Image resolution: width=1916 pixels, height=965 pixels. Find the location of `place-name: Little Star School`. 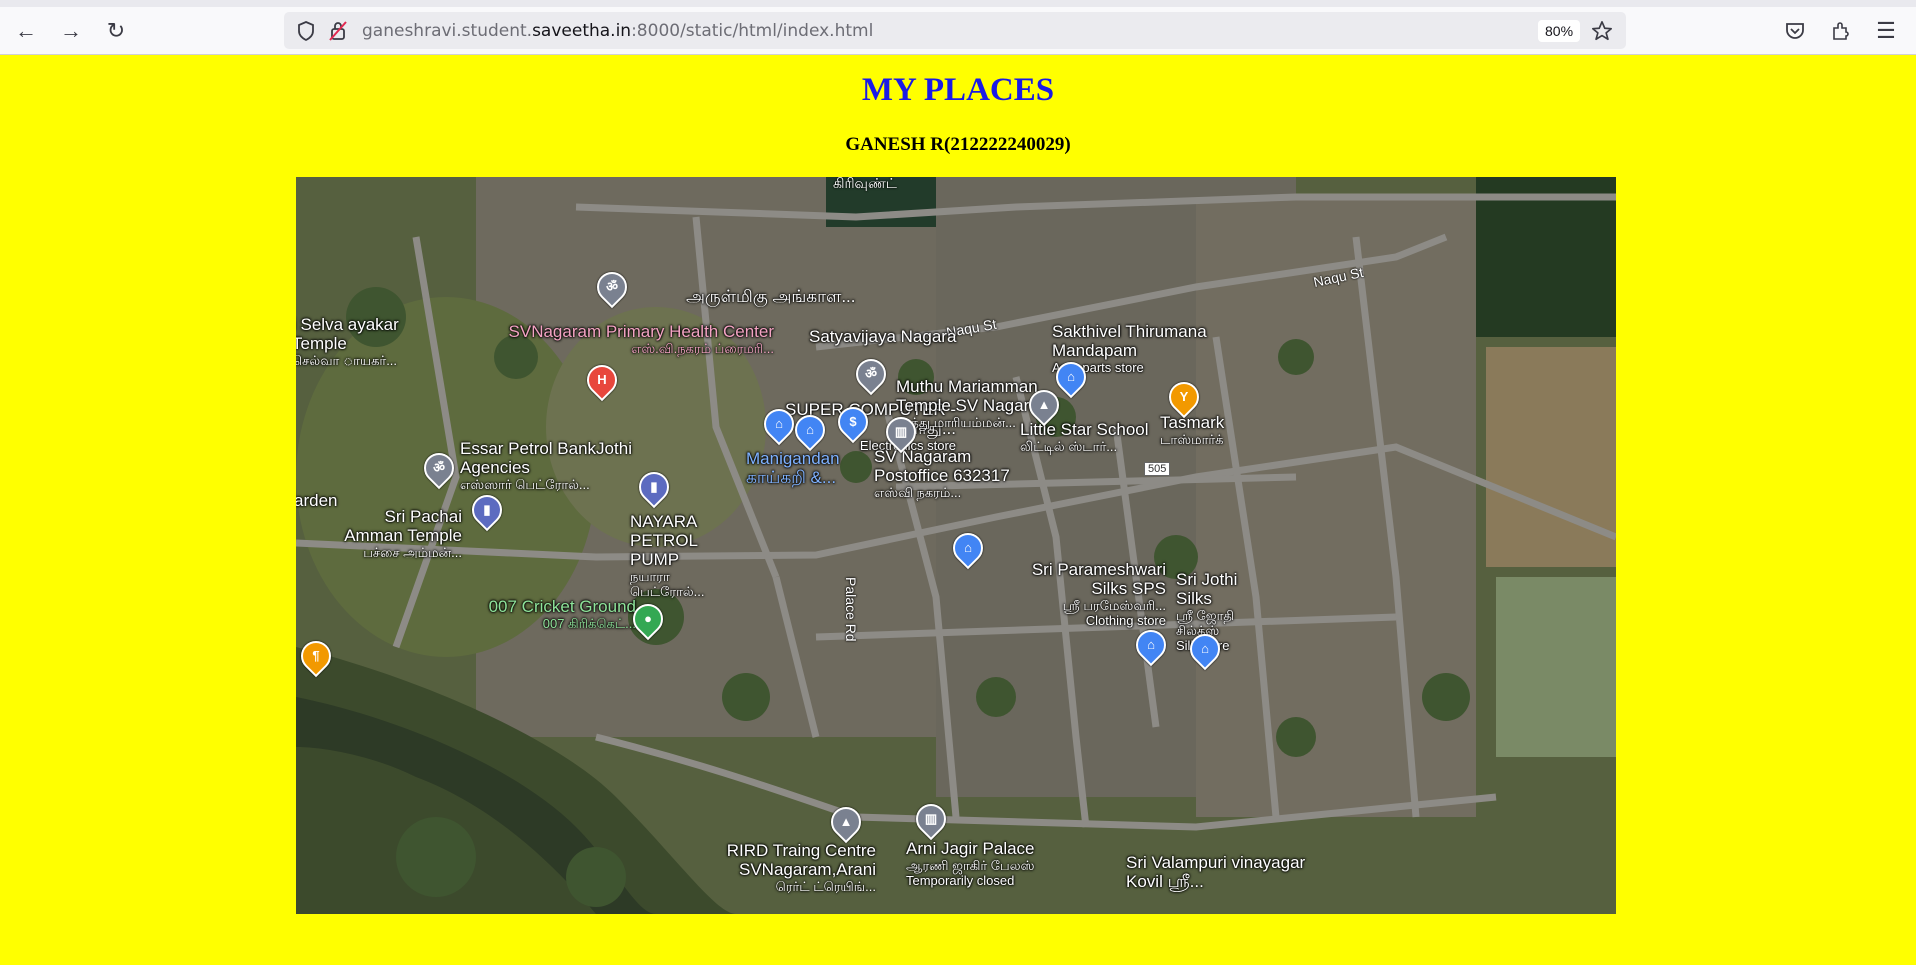

place-name: Little Star School is located at coordinates (1084, 429).